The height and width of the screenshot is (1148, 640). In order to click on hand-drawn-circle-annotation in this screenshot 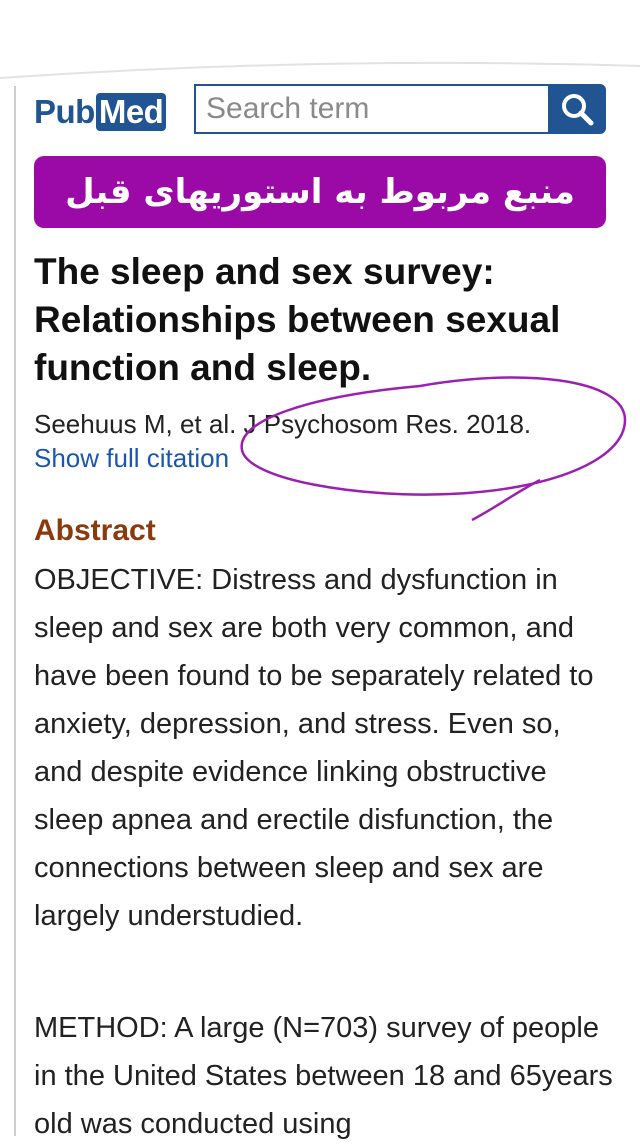, I will do `click(433, 449)`.